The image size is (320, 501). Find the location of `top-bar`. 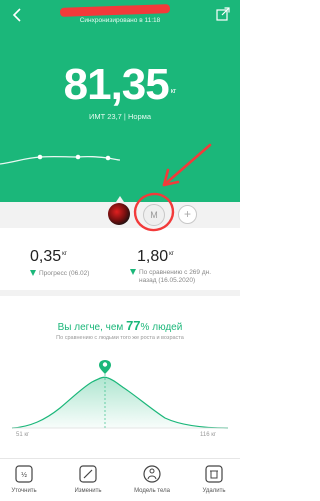

top-bar is located at coordinates (120, 15).